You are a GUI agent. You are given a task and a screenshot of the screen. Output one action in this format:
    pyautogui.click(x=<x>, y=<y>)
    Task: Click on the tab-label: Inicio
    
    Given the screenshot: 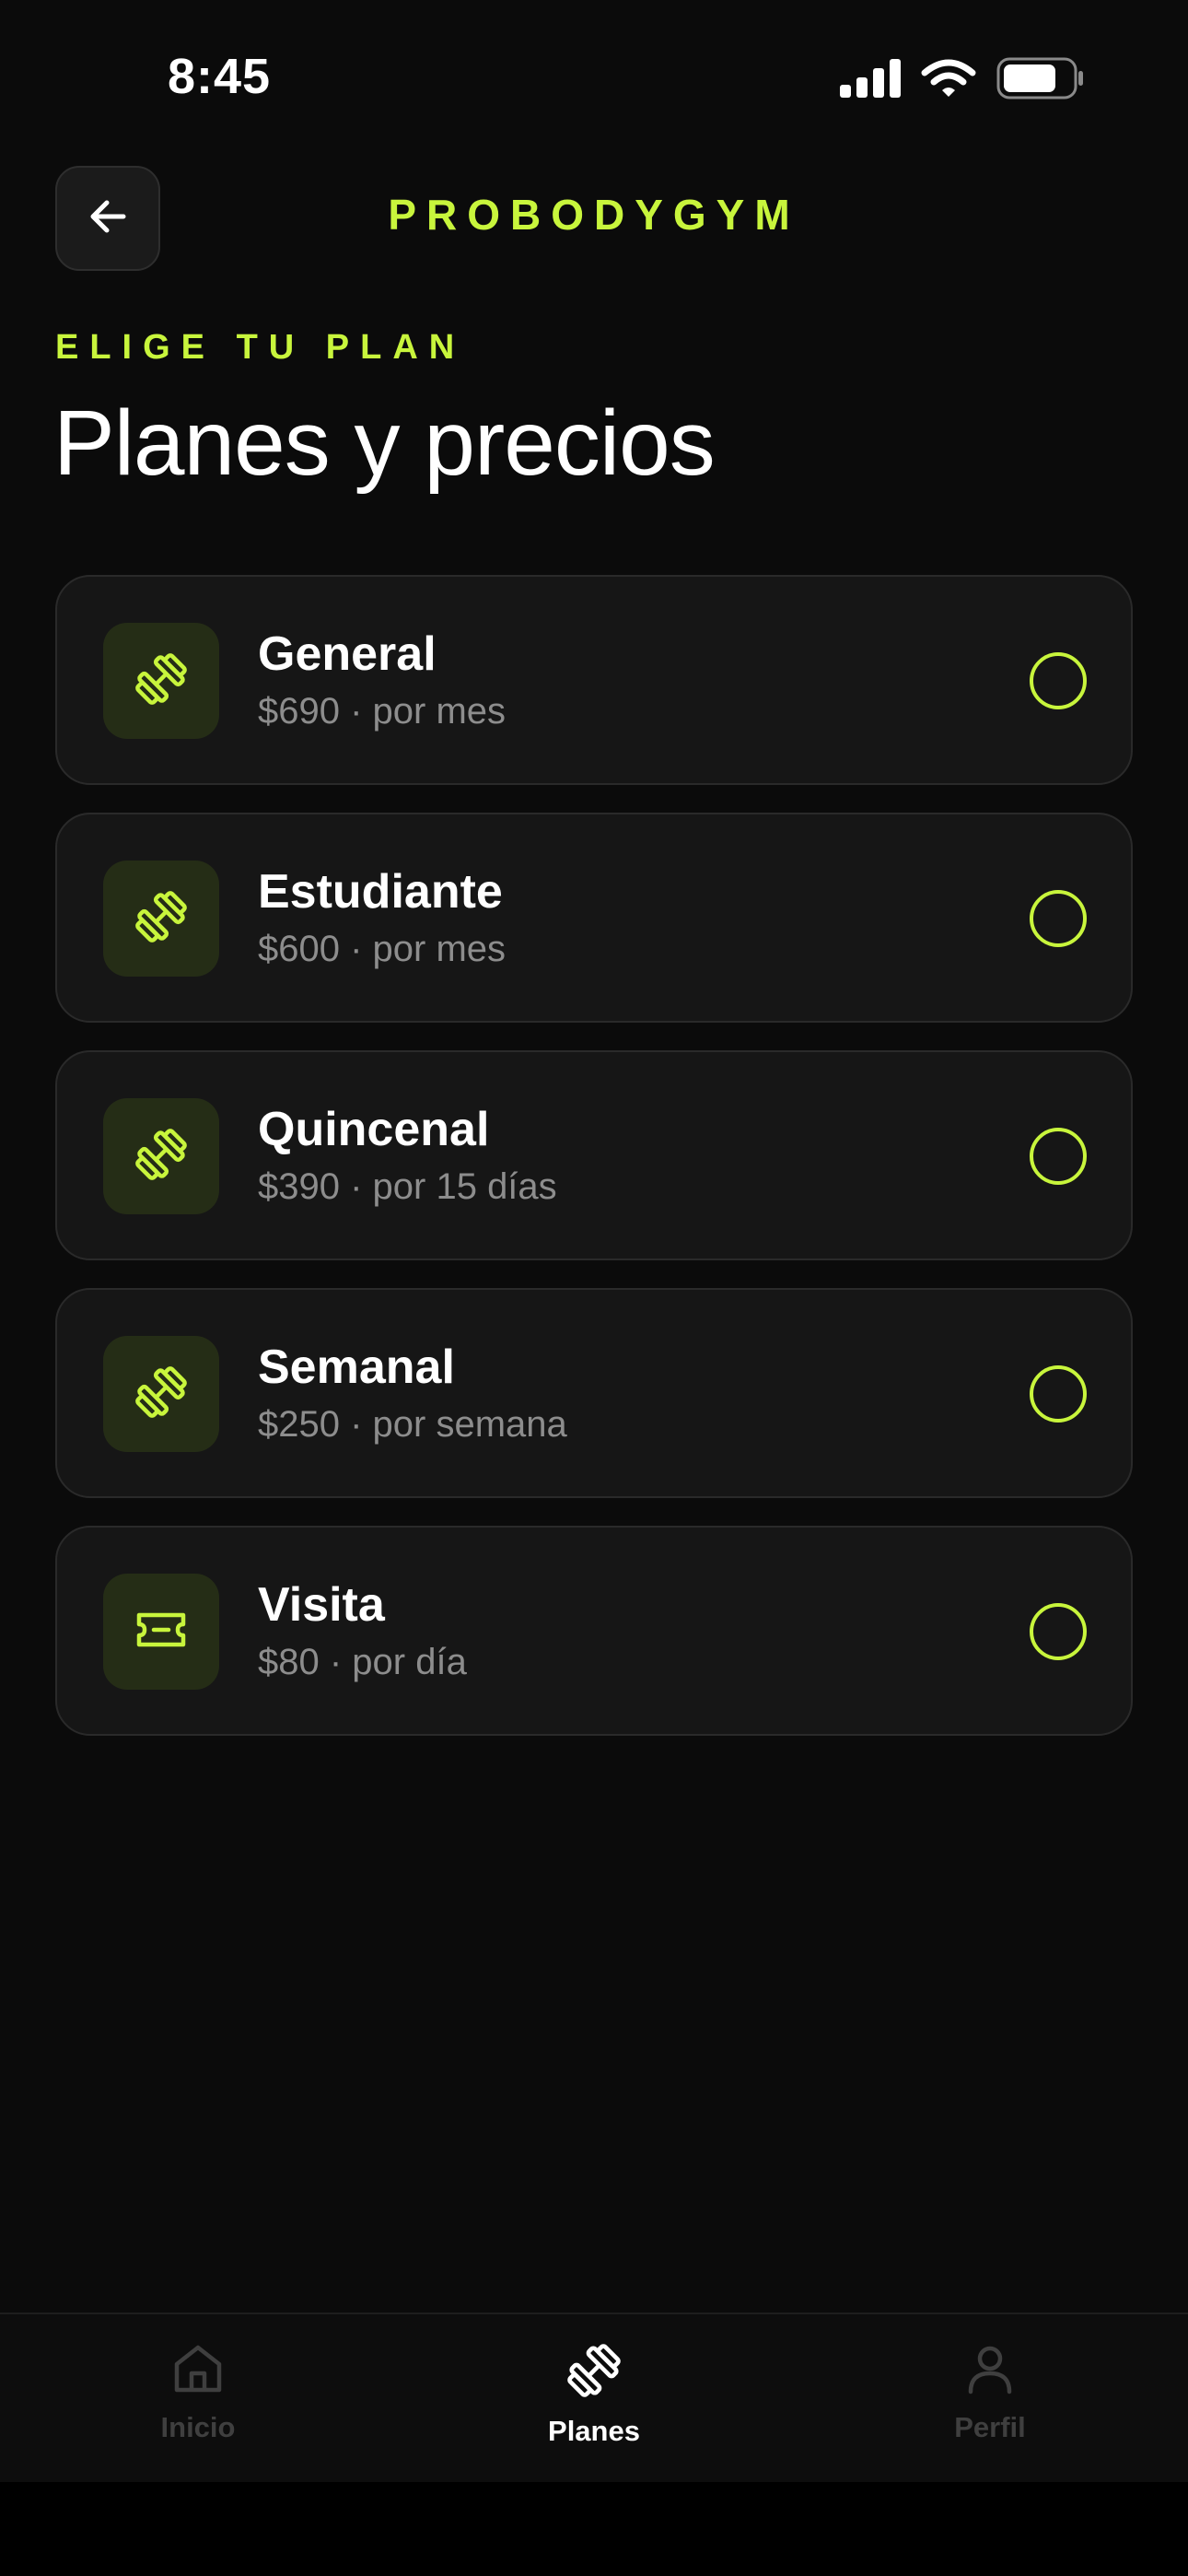 What is the action you would take?
    pyautogui.click(x=198, y=2427)
    